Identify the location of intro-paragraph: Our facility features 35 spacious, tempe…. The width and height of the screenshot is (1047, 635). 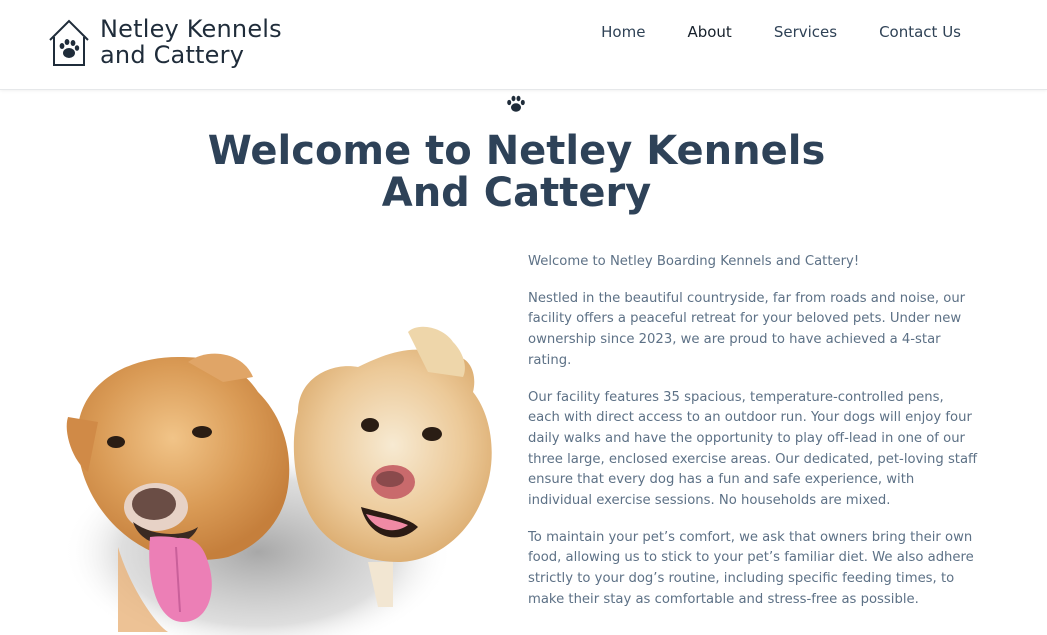
(753, 449).